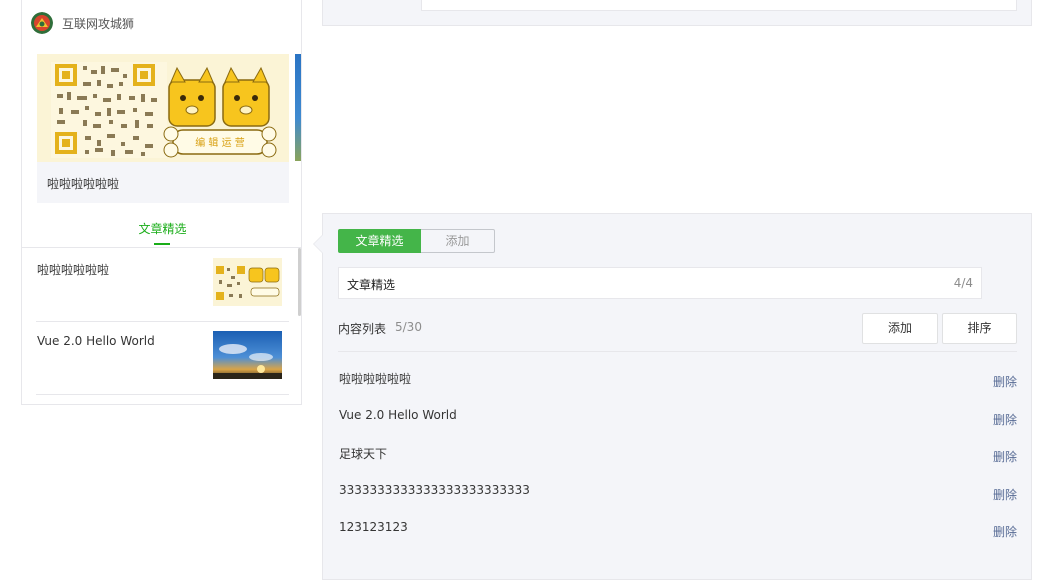 Image resolution: width=1044 pixels, height=587 pixels. Describe the element at coordinates (96, 341) in the screenshot. I see `article-title: Vue 2.0 Hello World` at that location.